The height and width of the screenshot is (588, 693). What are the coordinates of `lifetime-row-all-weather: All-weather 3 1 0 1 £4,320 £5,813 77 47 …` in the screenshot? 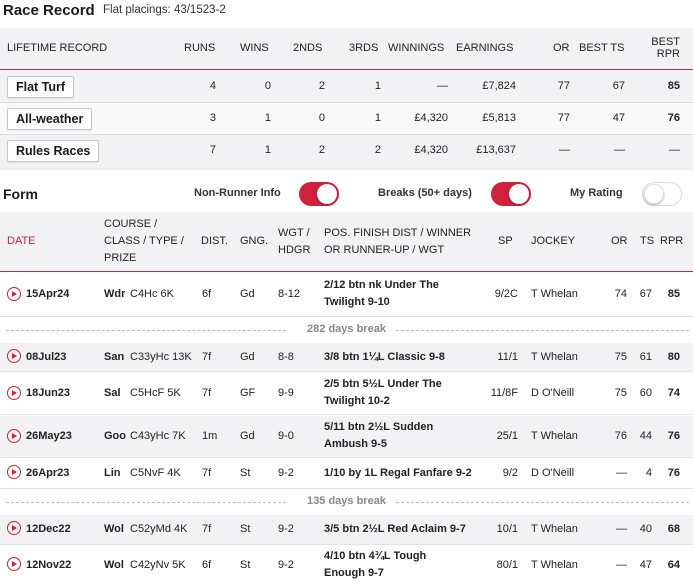 It's located at (346, 119).